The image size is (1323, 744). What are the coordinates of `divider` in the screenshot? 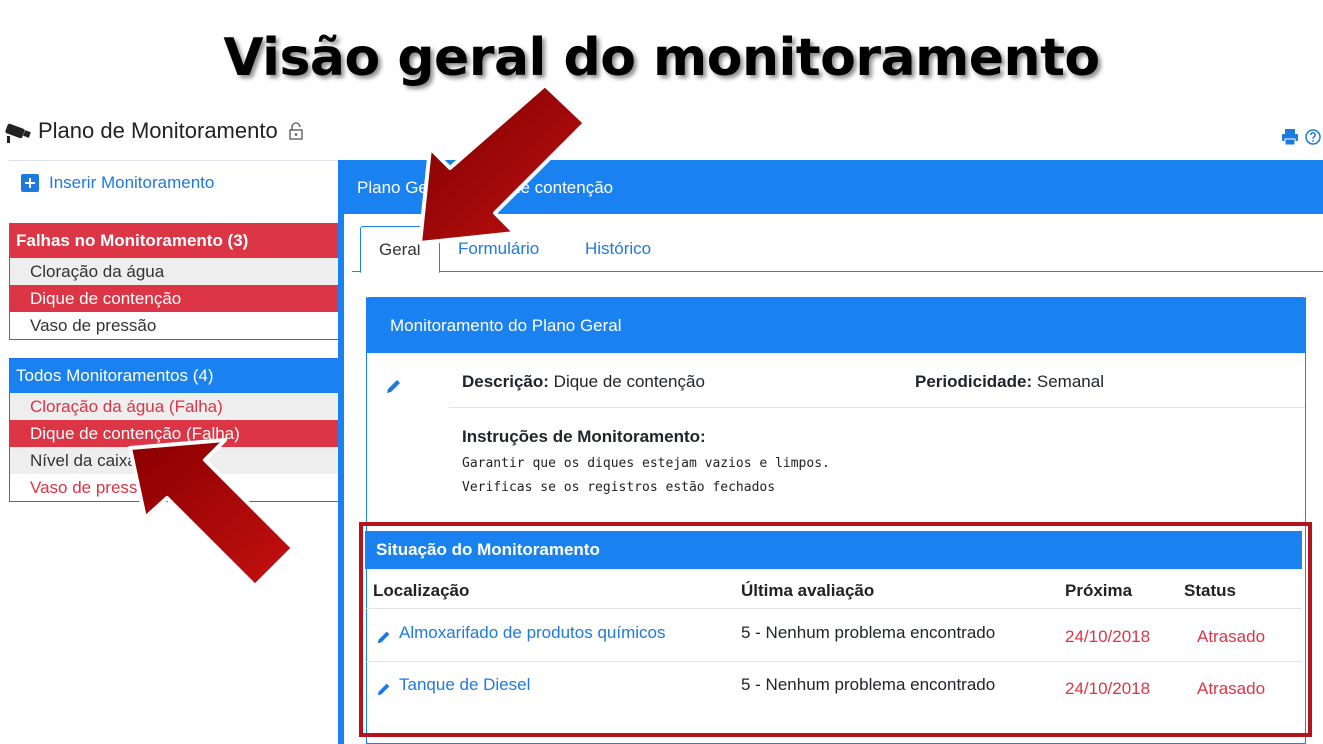 It's located at (877, 407).